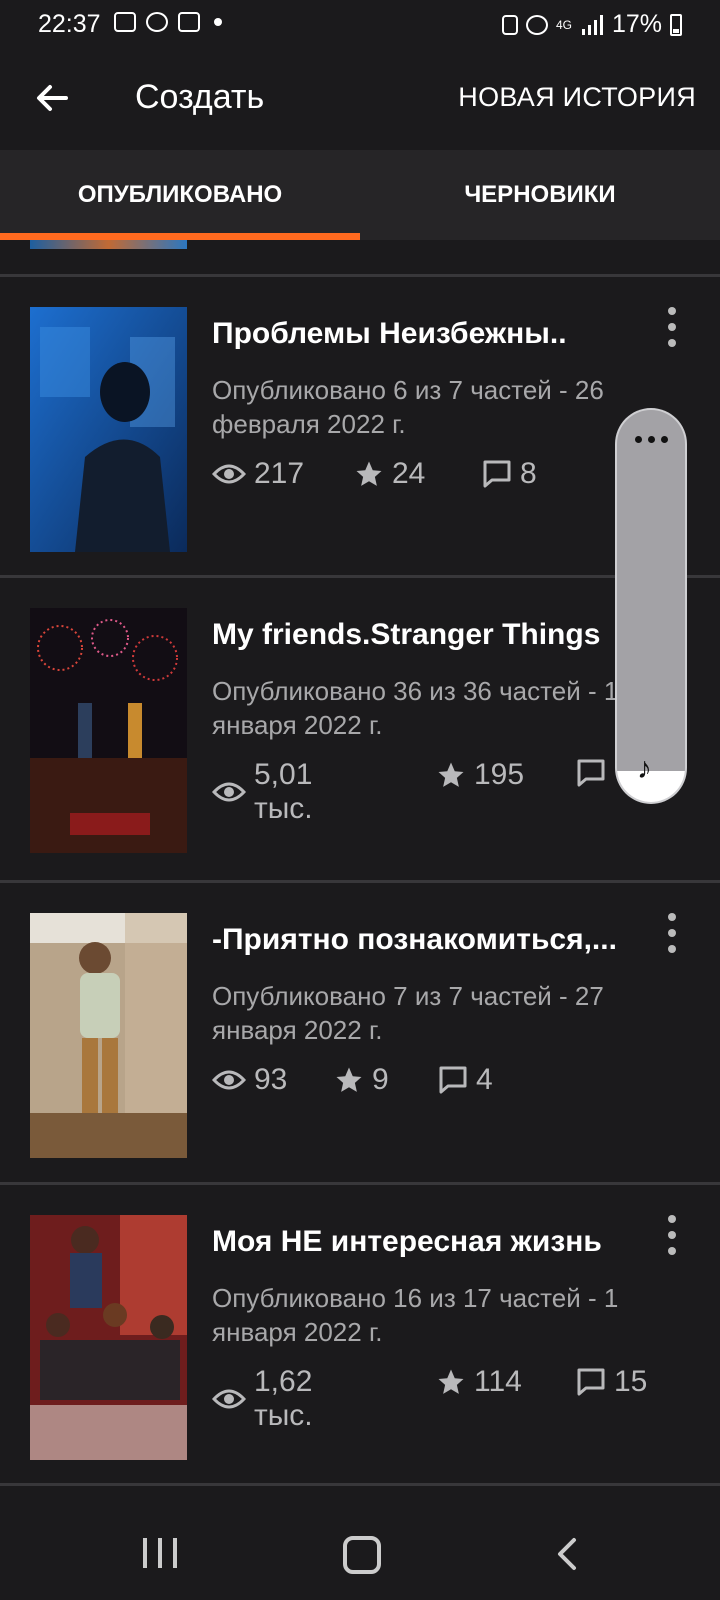 The height and width of the screenshot is (1600, 720). What do you see at coordinates (540, 195) in the screenshot?
I see `tab-drafts: ЧЕРНОВИКИ` at bounding box center [540, 195].